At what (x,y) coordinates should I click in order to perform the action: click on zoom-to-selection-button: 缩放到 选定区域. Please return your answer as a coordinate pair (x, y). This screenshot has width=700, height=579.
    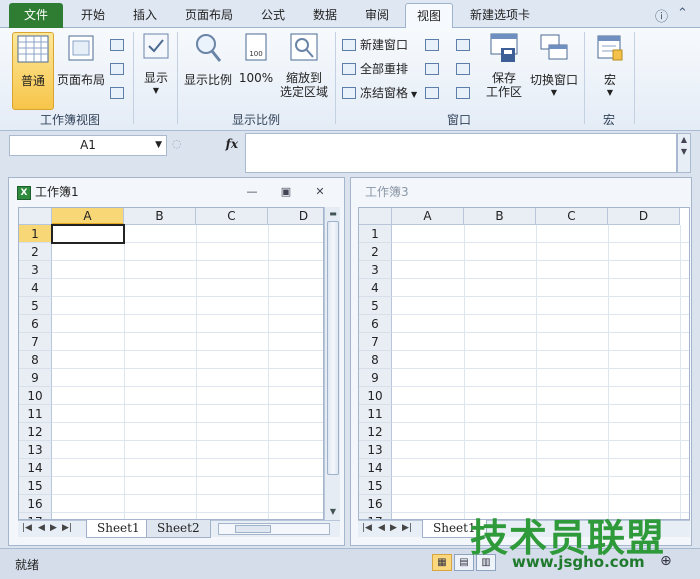
    Looking at the image, I should click on (304, 67).